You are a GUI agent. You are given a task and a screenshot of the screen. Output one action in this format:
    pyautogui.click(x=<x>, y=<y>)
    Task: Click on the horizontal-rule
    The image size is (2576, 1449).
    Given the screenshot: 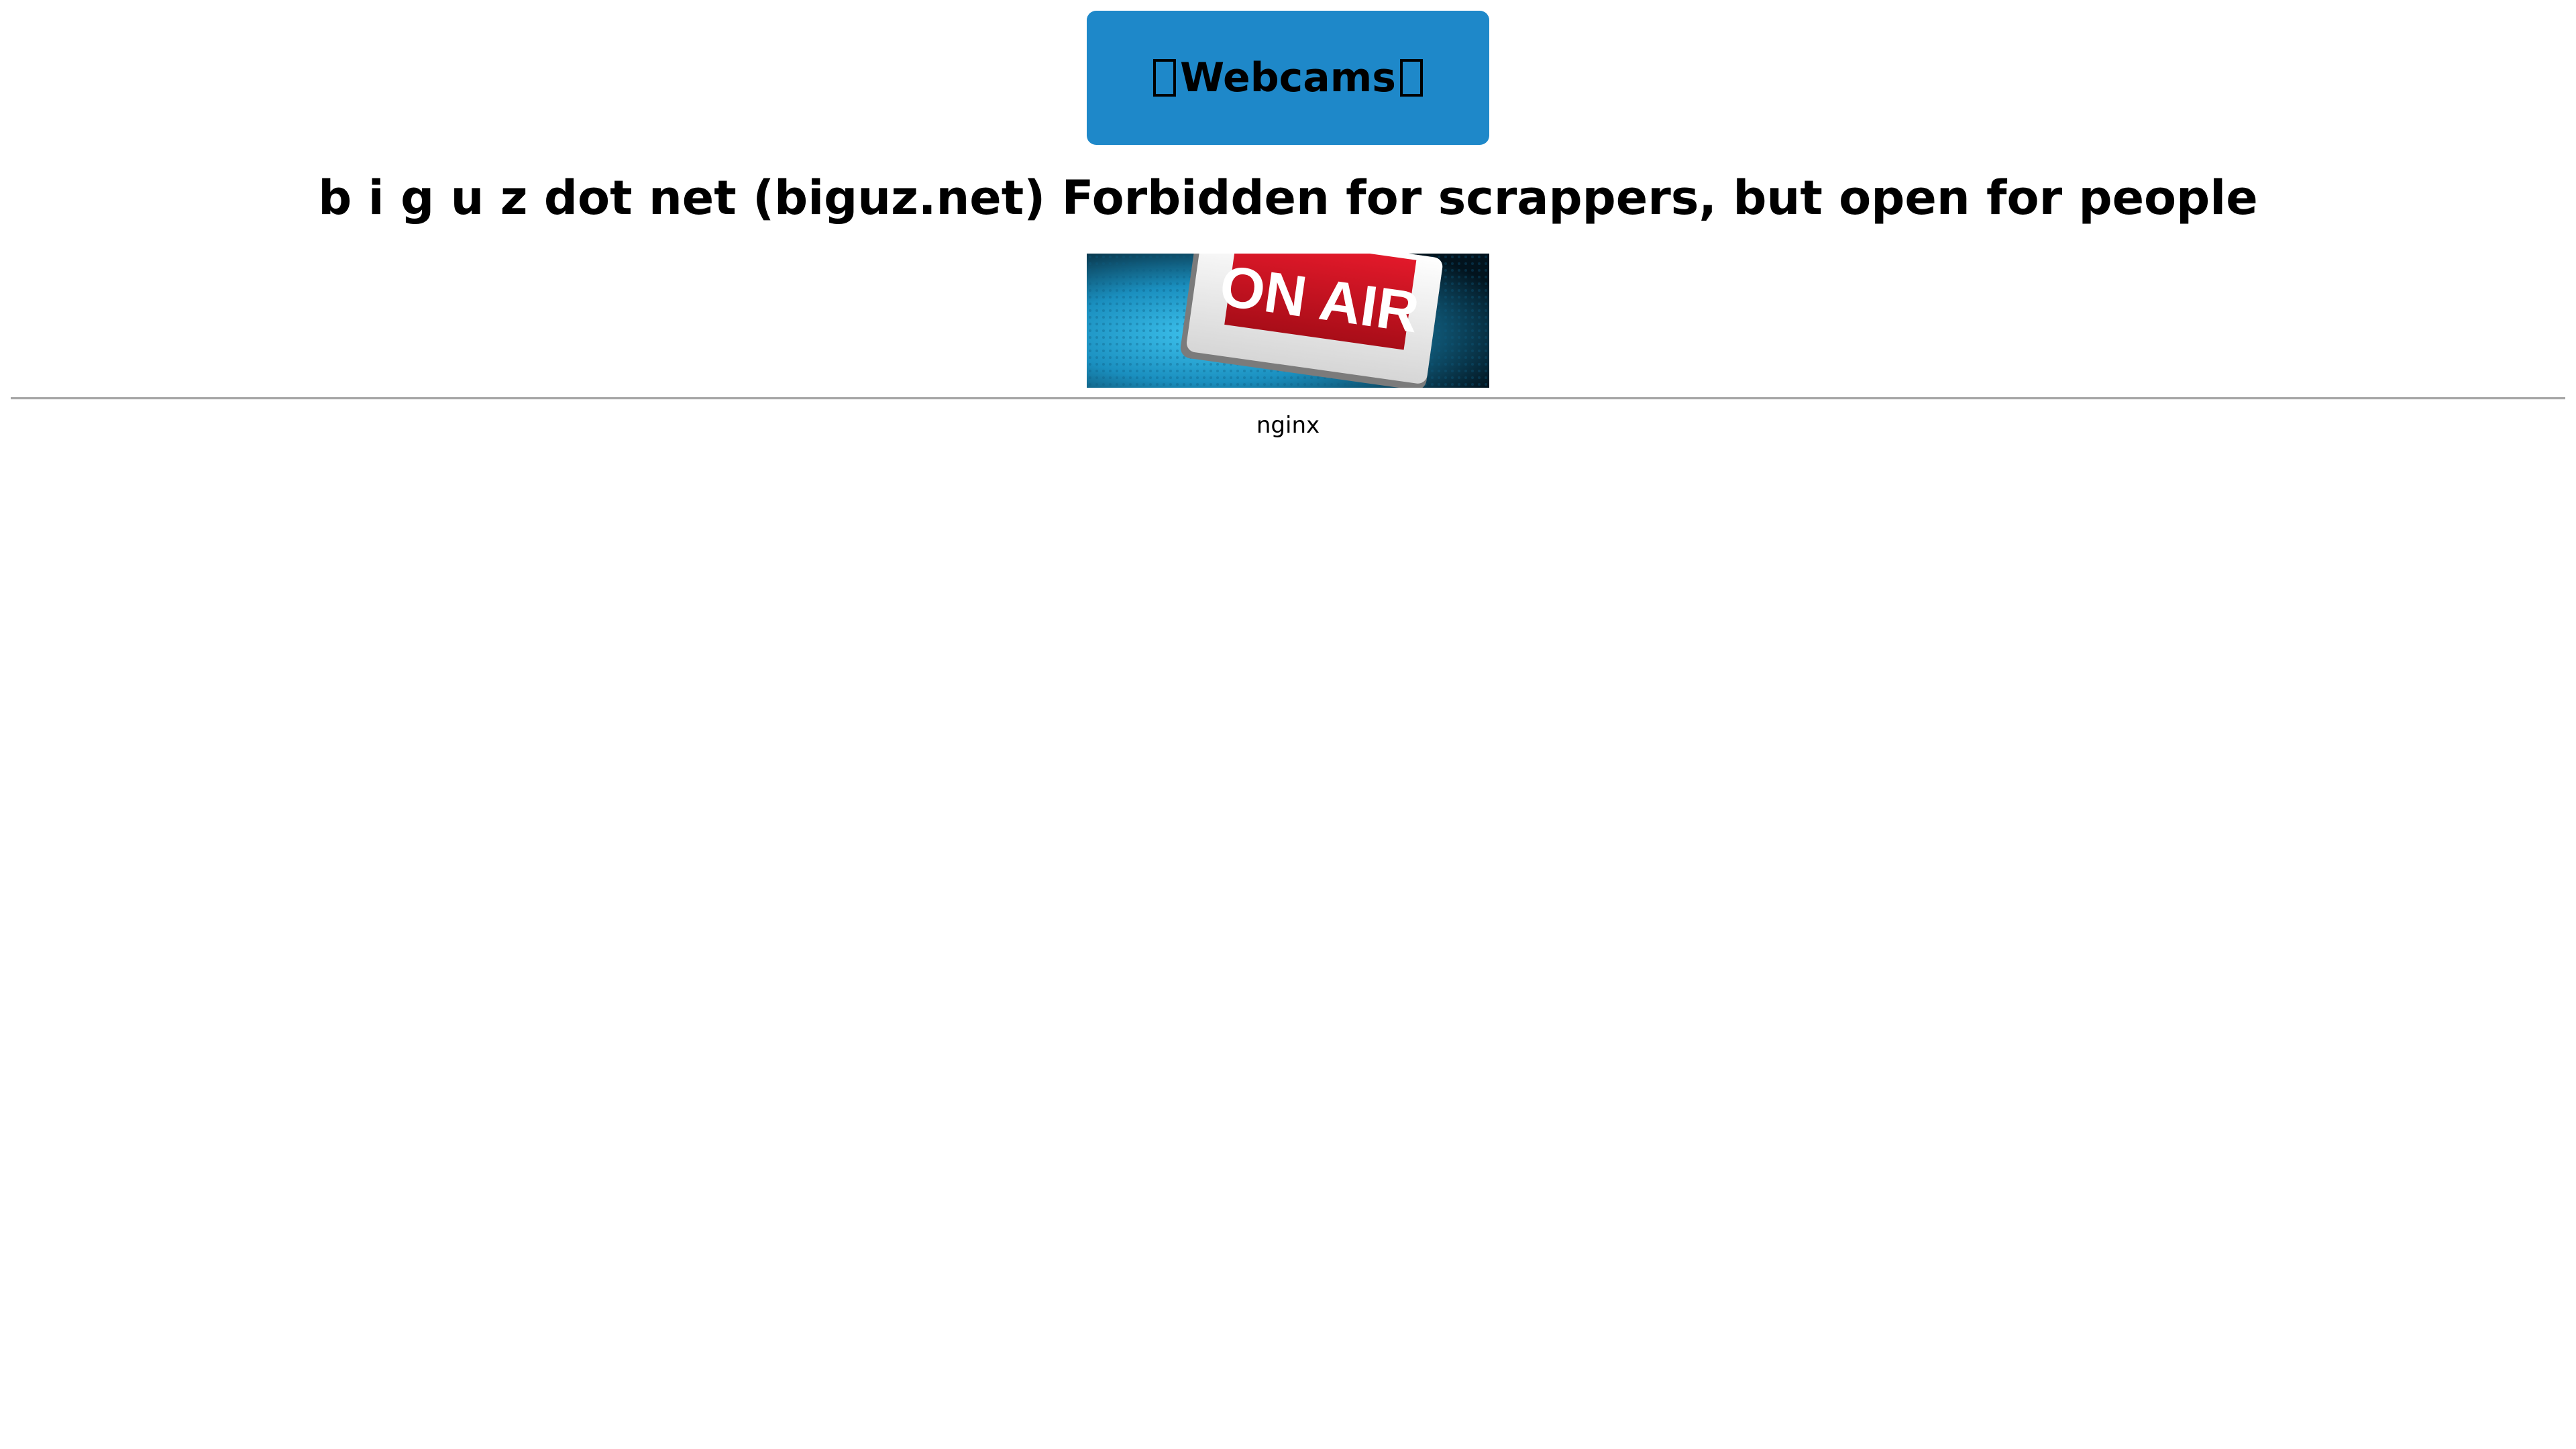 What is the action you would take?
    pyautogui.click(x=1288, y=398)
    